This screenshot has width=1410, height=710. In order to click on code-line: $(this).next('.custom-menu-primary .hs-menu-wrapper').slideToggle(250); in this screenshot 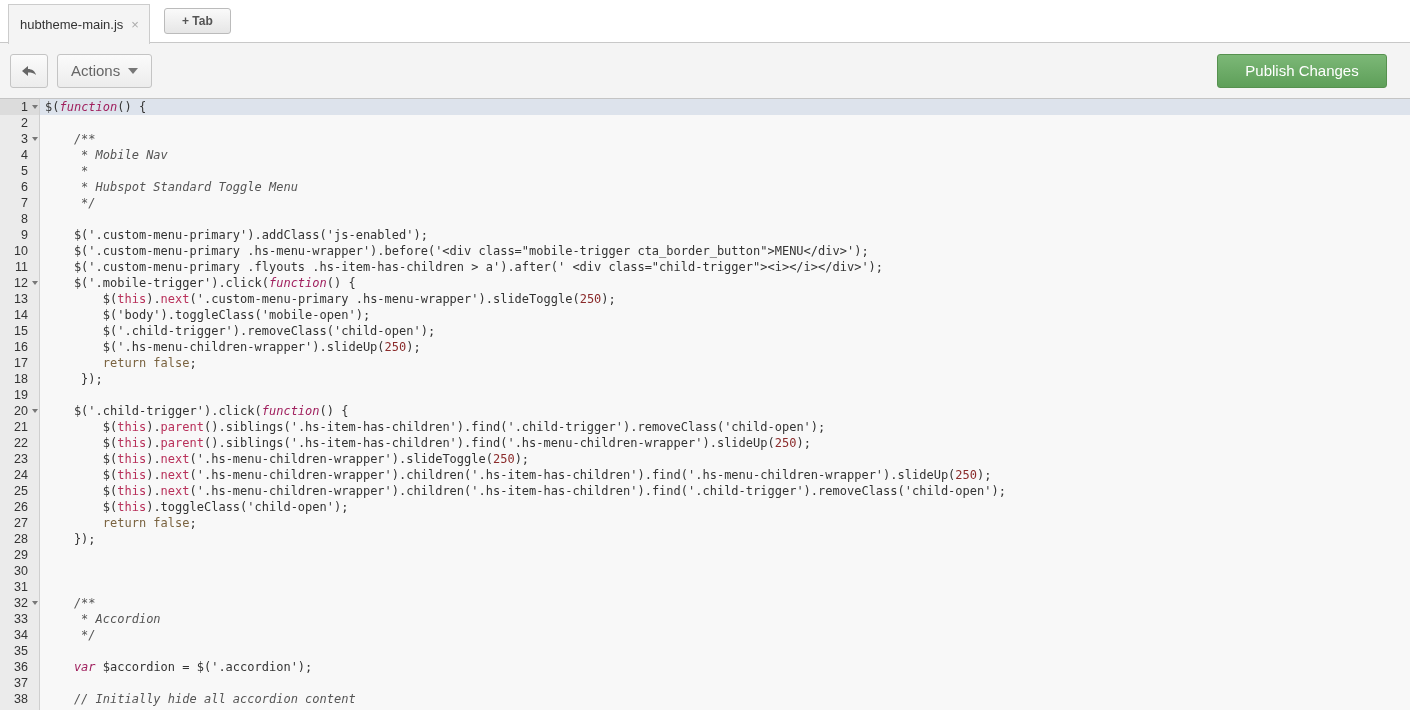, I will do `click(358, 299)`.